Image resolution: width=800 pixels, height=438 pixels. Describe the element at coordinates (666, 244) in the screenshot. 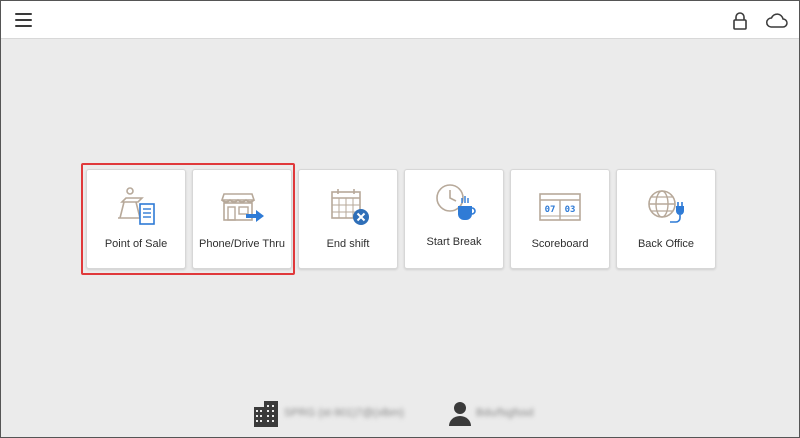

I see `tile-label: Back Office` at that location.